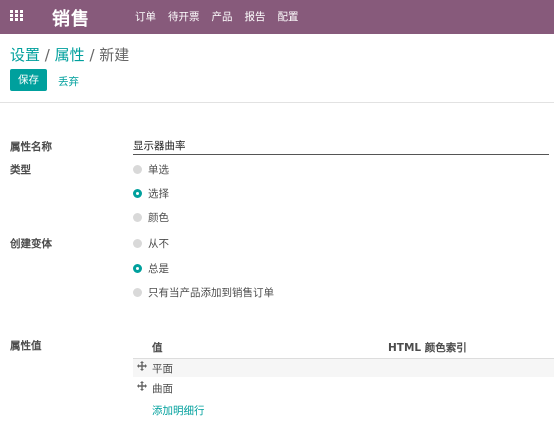 This screenshot has width=554, height=422. Describe the element at coordinates (427, 347) in the screenshot. I see `column-header-html-color: HTML 颜色索引` at that location.